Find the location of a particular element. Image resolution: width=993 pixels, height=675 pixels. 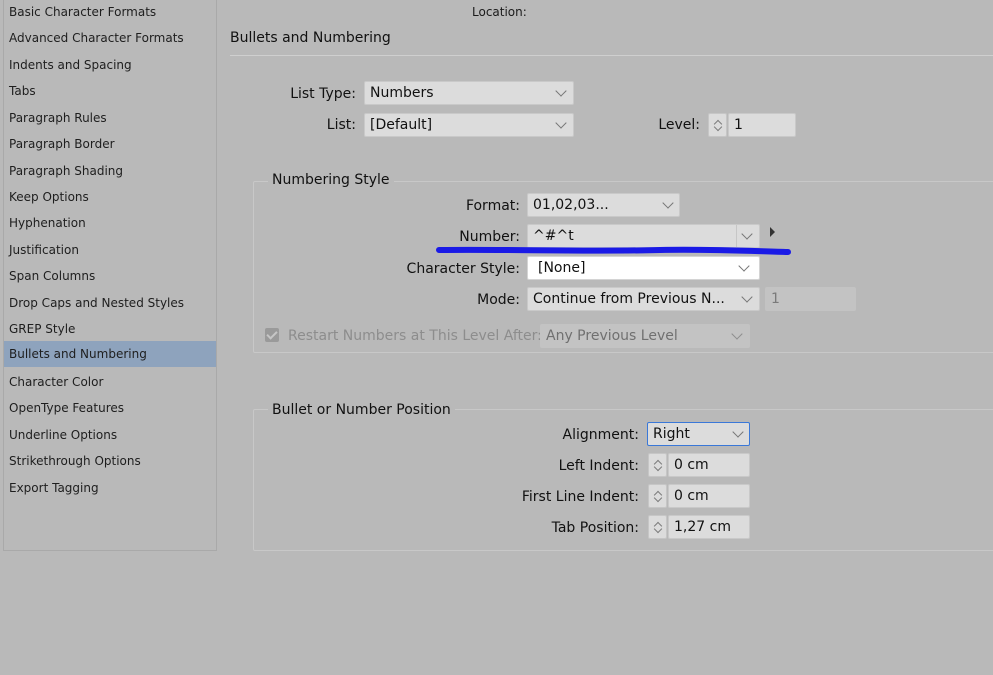

tab-position-label: Tab Position: is located at coordinates (595, 528).